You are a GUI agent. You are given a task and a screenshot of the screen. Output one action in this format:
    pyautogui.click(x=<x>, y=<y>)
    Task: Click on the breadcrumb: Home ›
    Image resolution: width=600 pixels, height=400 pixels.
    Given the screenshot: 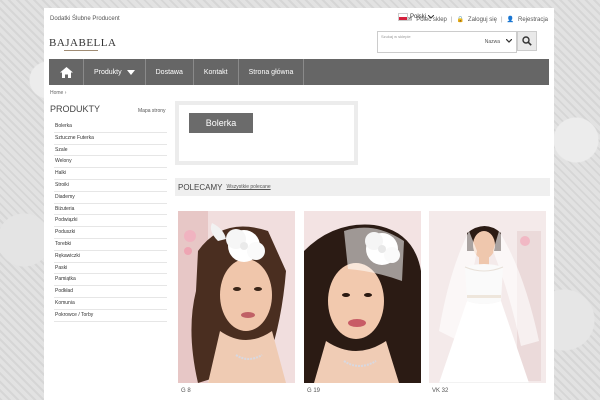 What is the action you would take?
    pyautogui.click(x=58, y=93)
    